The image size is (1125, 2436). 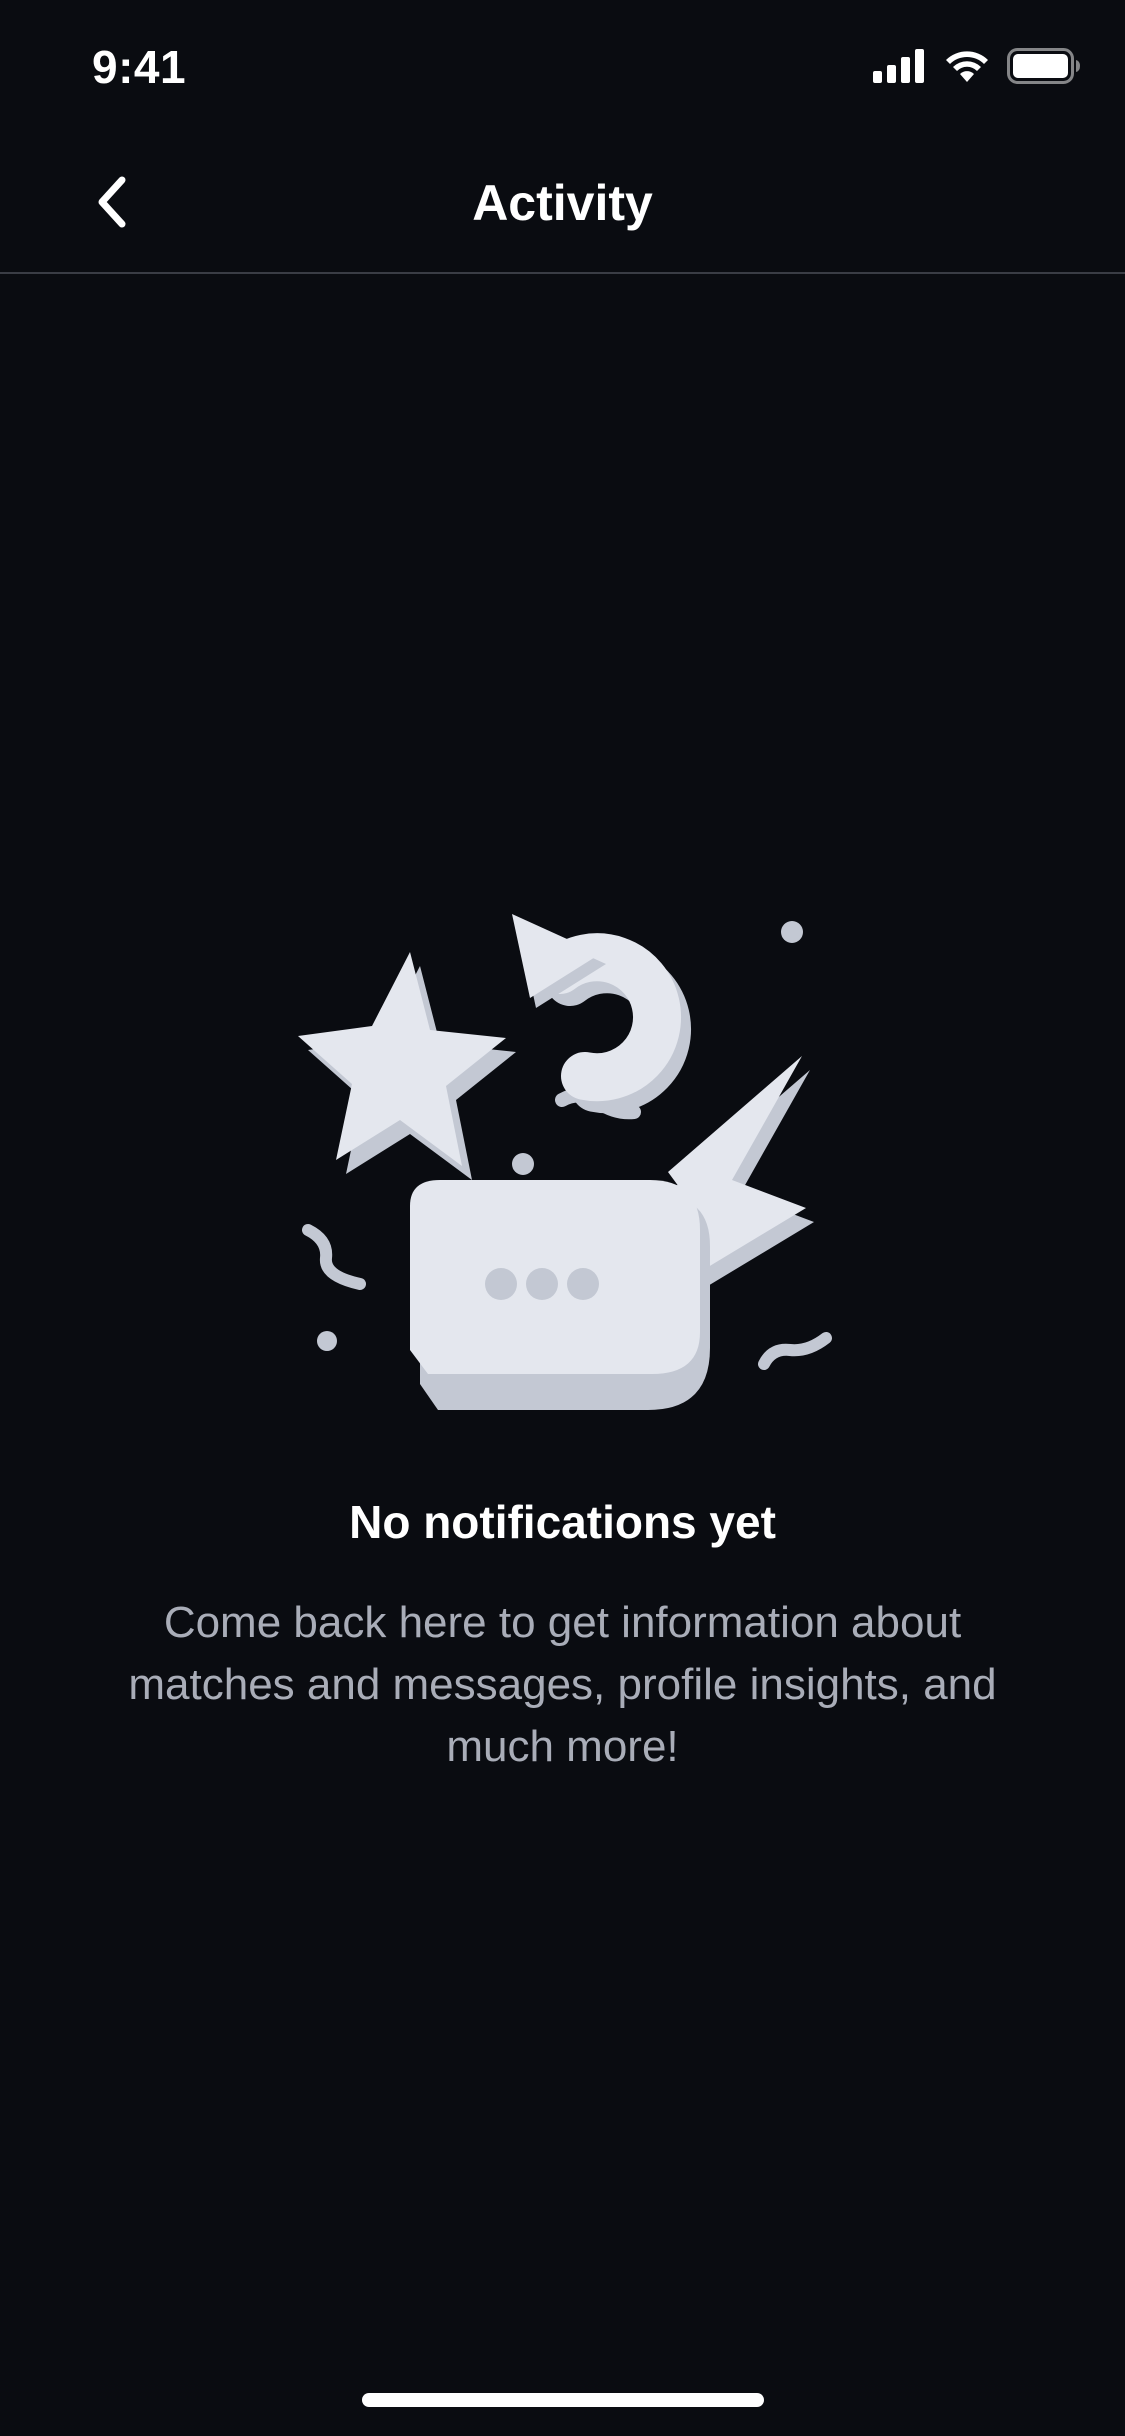 I want to click on rewind-shape, so click(x=601, y=1014).